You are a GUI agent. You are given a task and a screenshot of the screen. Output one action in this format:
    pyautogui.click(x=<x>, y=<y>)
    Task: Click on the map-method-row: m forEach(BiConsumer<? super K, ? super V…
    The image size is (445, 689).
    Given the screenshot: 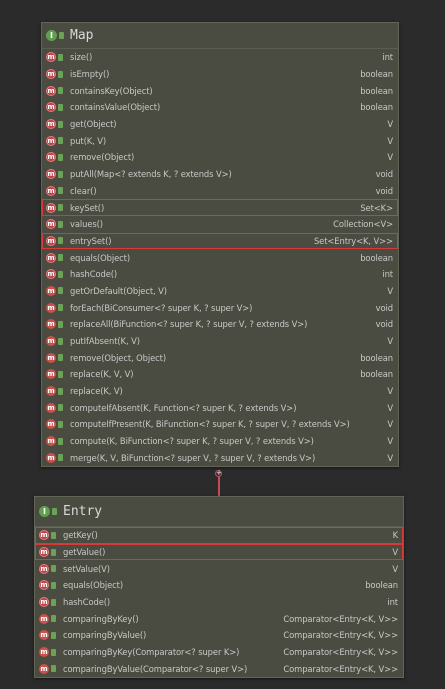 What is the action you would take?
    pyautogui.click(x=220, y=307)
    